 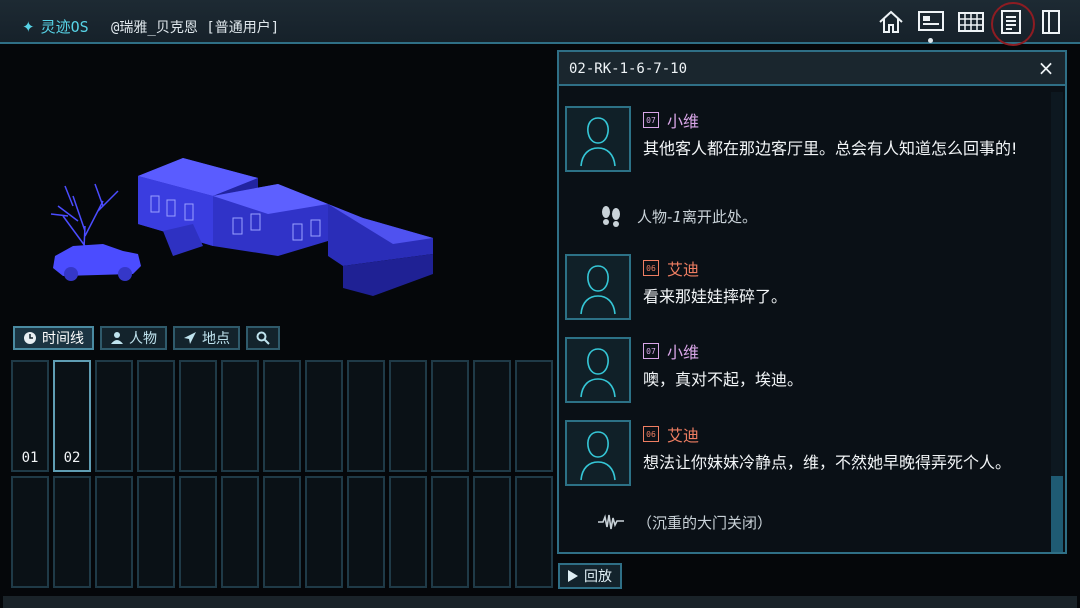 I want to click on monitor-icon, so click(x=931, y=25).